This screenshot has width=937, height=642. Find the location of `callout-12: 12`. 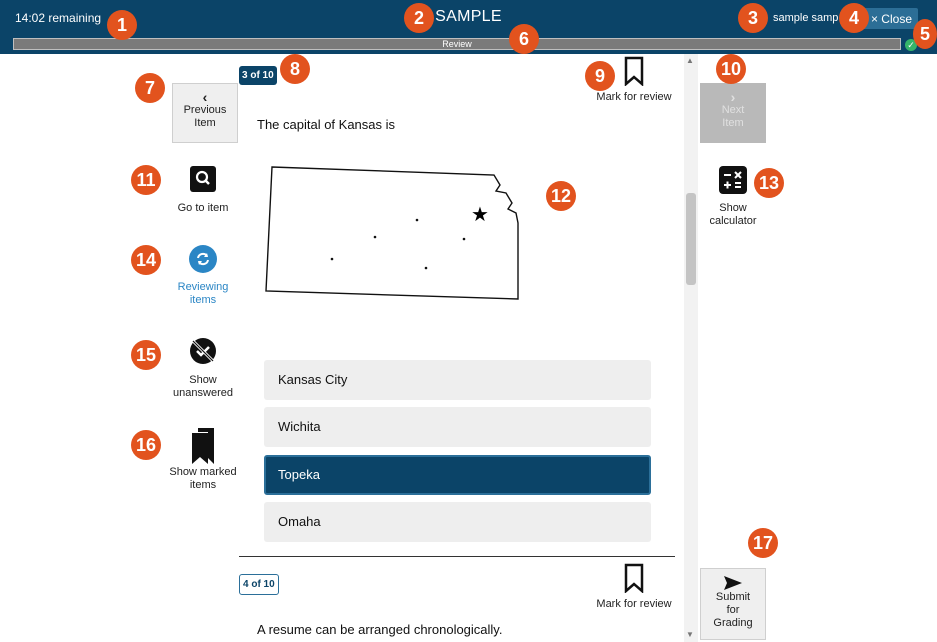

callout-12: 12 is located at coordinates (561, 196).